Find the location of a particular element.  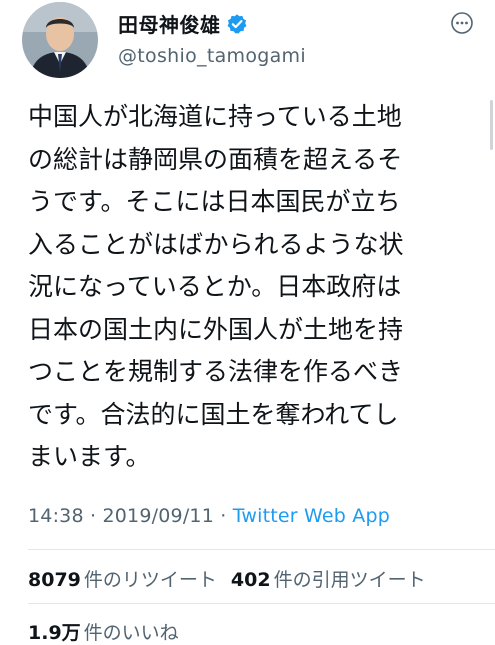

quotes-stat: 402 件の引用ツイート is located at coordinates (328, 578).